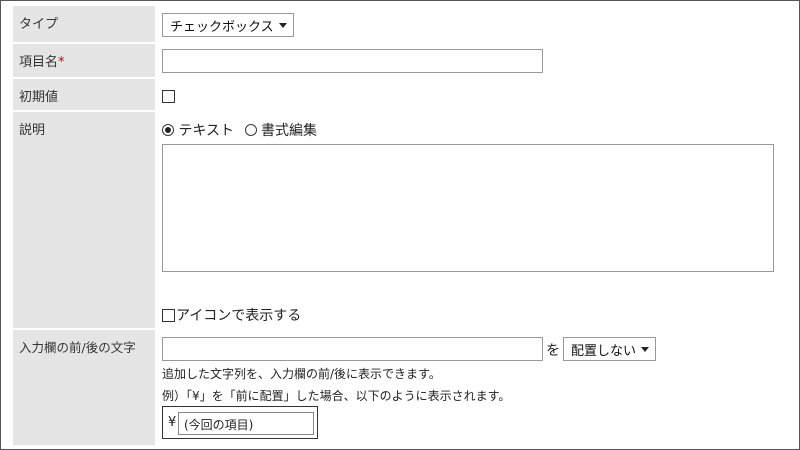  I want to click on example-placeholder-text: (今回の項目), so click(219, 425).